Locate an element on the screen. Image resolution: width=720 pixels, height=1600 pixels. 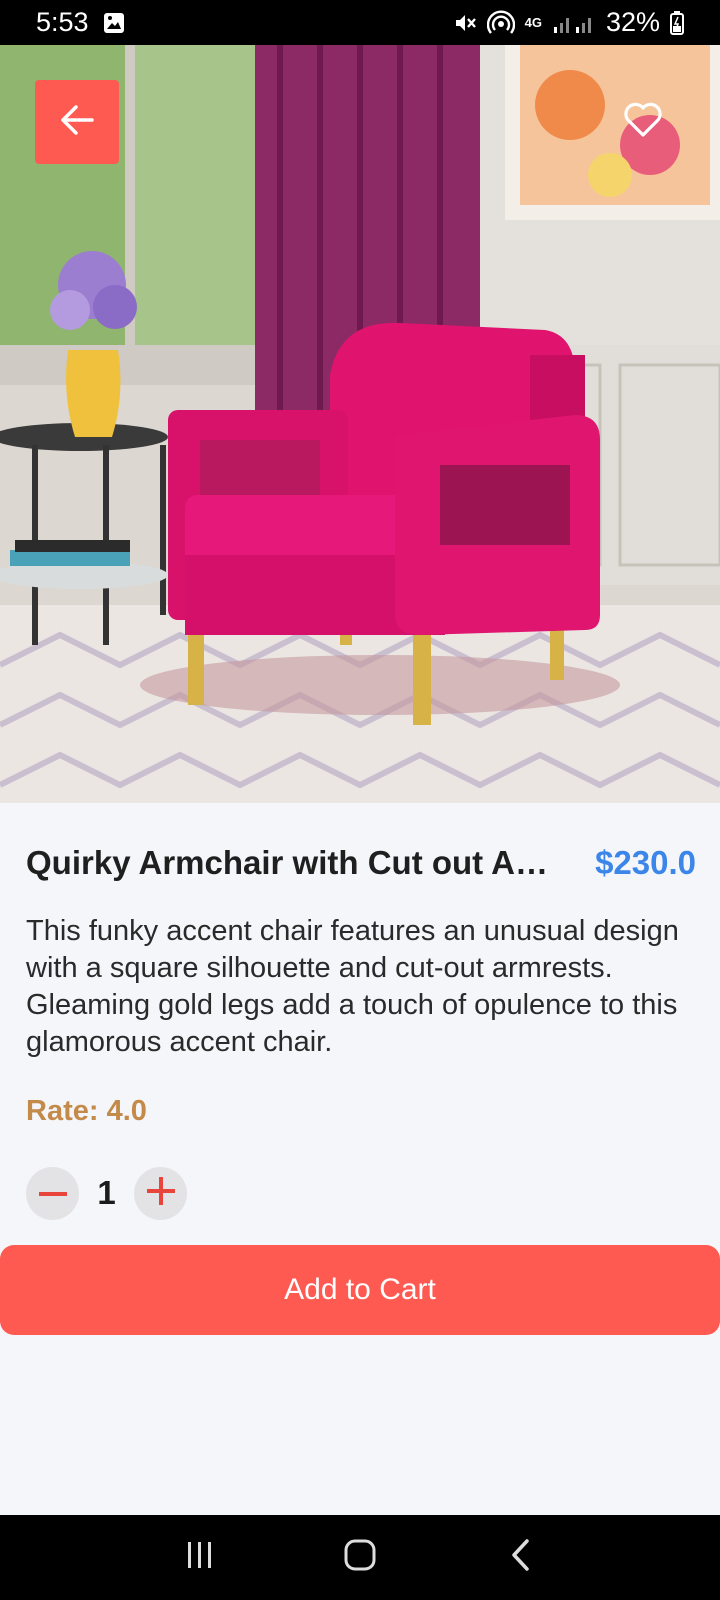
network-type: 4G is located at coordinates (533, 22).